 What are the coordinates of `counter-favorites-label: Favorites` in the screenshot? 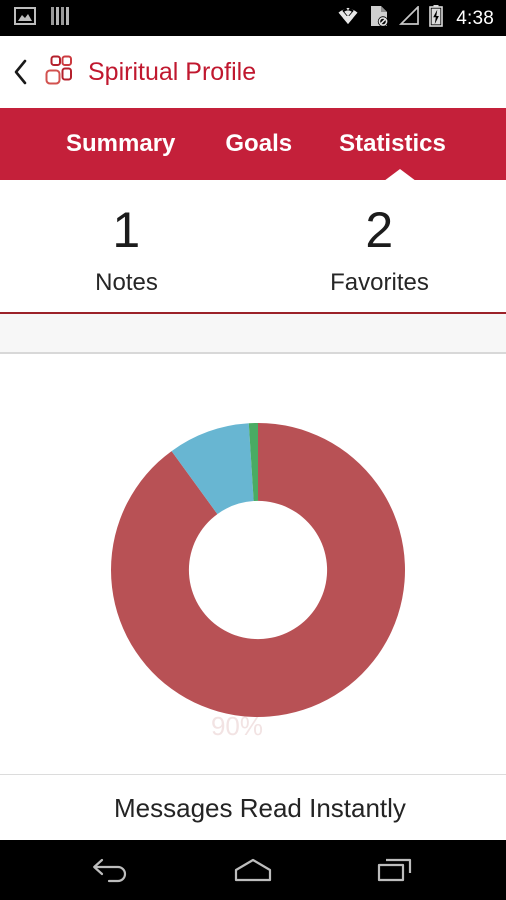 It's located at (379, 282).